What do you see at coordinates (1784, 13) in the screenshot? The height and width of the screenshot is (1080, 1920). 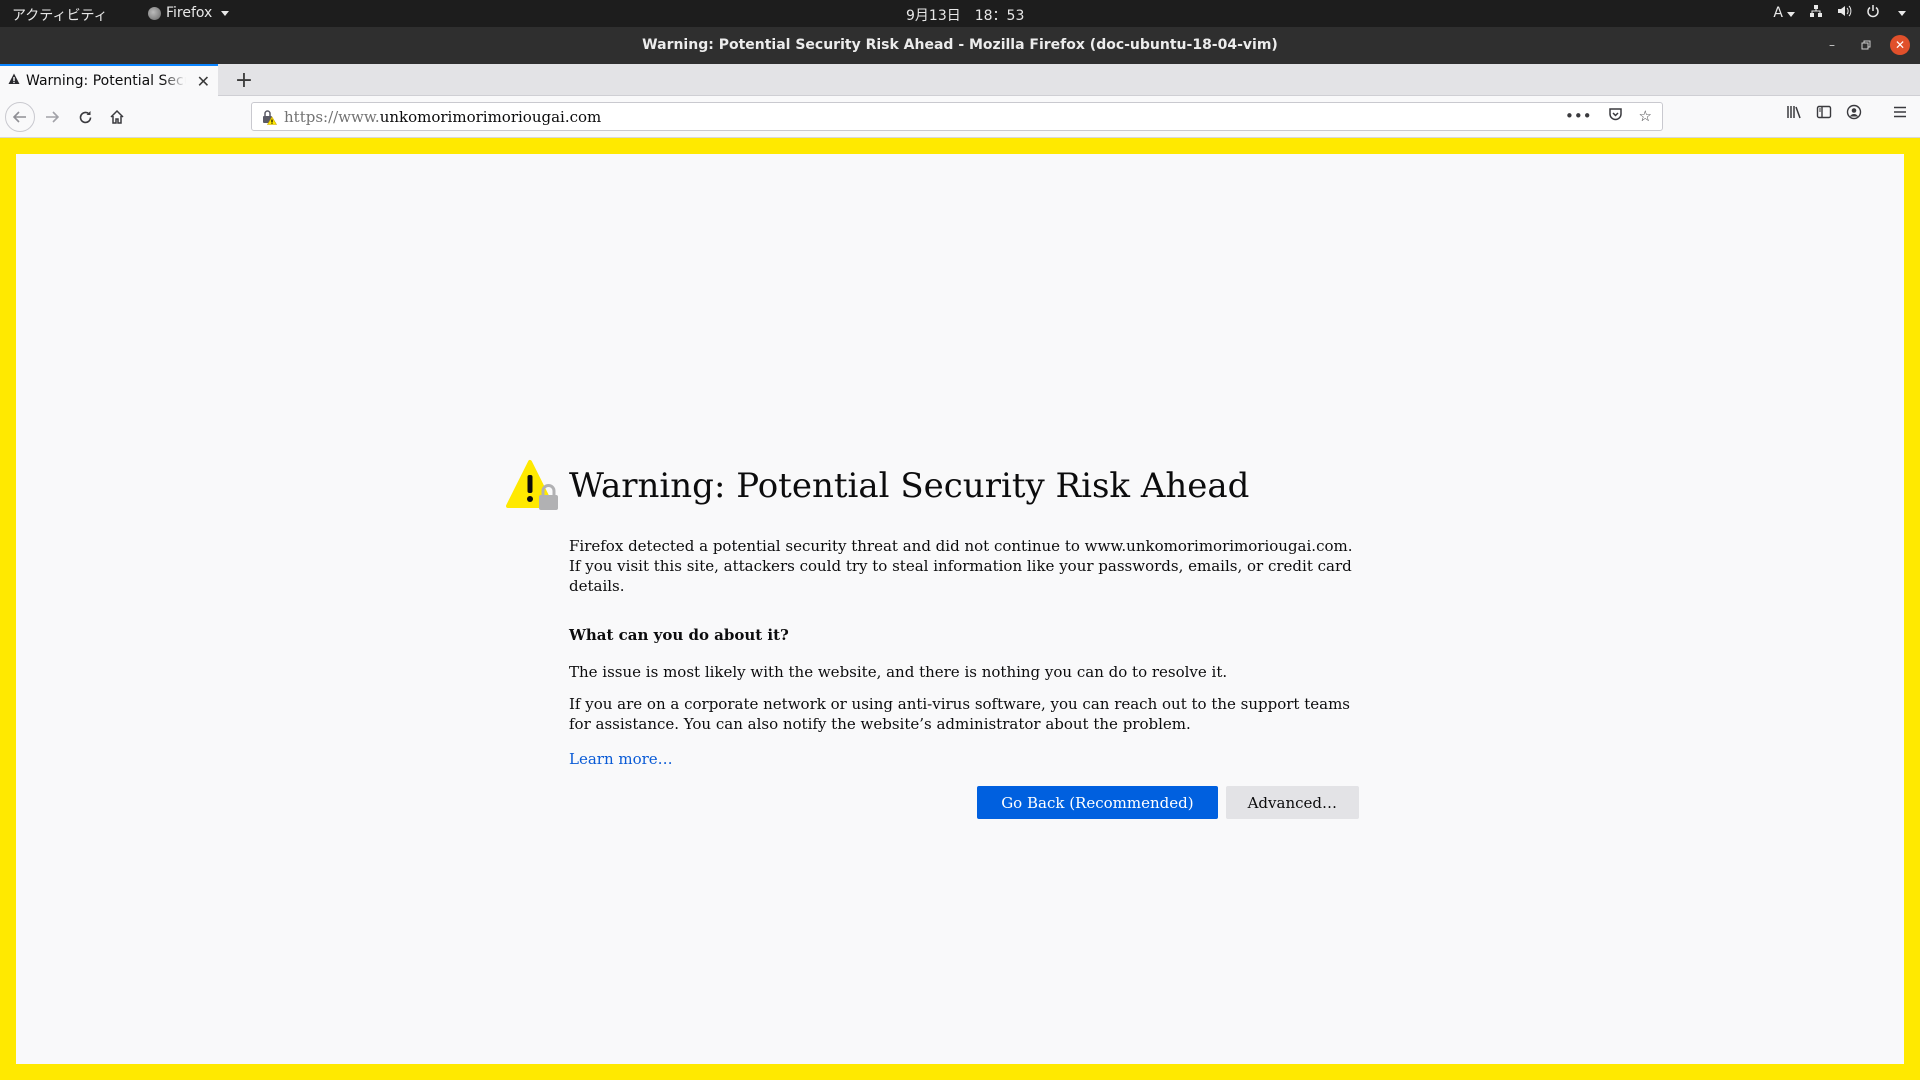 I see `input-method-indicator: A` at bounding box center [1784, 13].